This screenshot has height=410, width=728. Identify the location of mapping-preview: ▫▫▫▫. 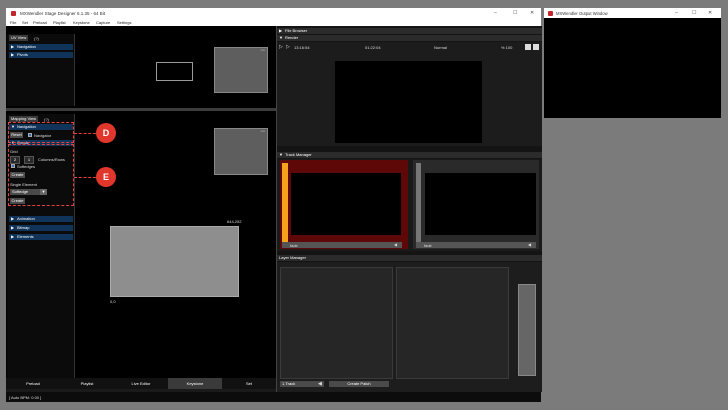
(241, 151).